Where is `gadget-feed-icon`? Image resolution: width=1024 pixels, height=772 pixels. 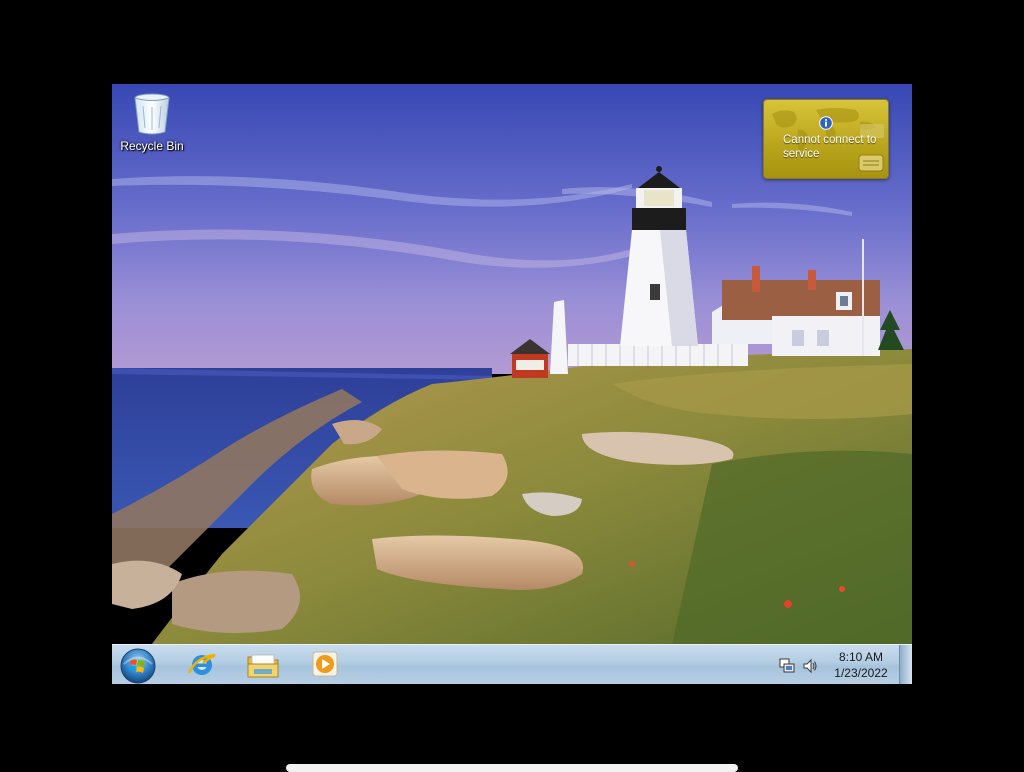 gadget-feed-icon is located at coordinates (871, 163).